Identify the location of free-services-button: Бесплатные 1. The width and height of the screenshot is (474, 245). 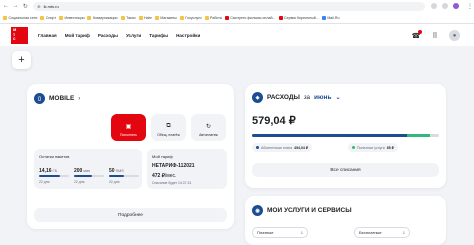
(382, 232).